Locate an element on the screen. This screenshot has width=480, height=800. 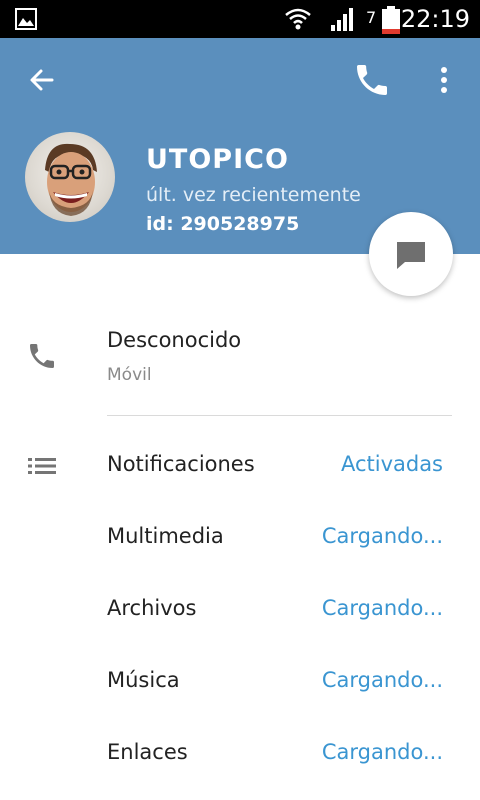
settings-row-notifications: Notificaciones Activadas is located at coordinates (240, 470).